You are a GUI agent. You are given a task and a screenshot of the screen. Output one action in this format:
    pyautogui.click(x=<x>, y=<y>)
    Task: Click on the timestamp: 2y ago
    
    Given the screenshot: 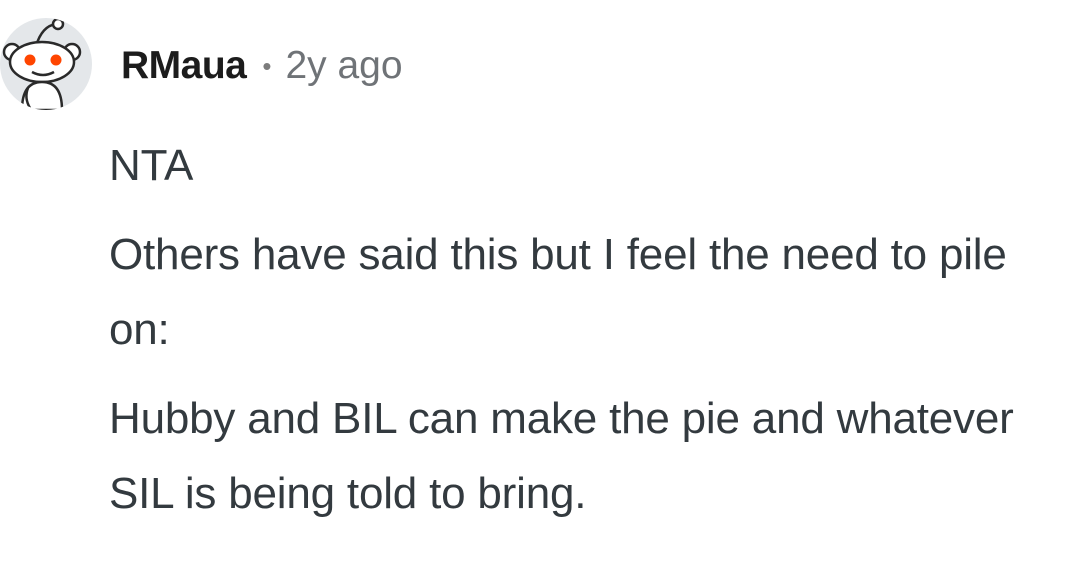 What is the action you would take?
    pyautogui.click(x=343, y=66)
    